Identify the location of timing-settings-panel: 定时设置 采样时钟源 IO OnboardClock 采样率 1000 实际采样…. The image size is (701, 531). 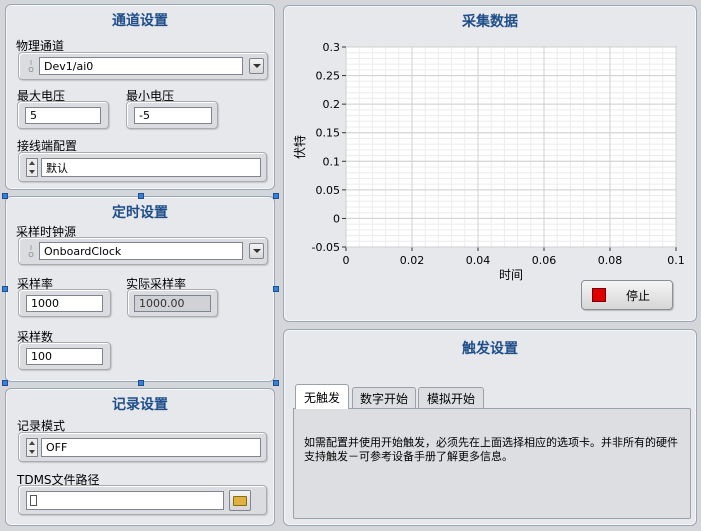
(140, 289).